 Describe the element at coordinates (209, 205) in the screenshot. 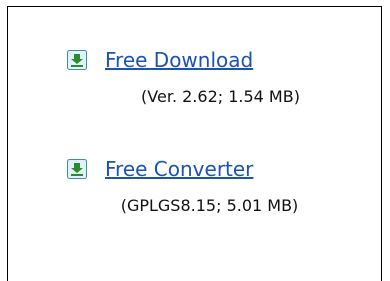

I see `converter-version-info: (GPLGS8.15; 5.01 MB)` at that location.